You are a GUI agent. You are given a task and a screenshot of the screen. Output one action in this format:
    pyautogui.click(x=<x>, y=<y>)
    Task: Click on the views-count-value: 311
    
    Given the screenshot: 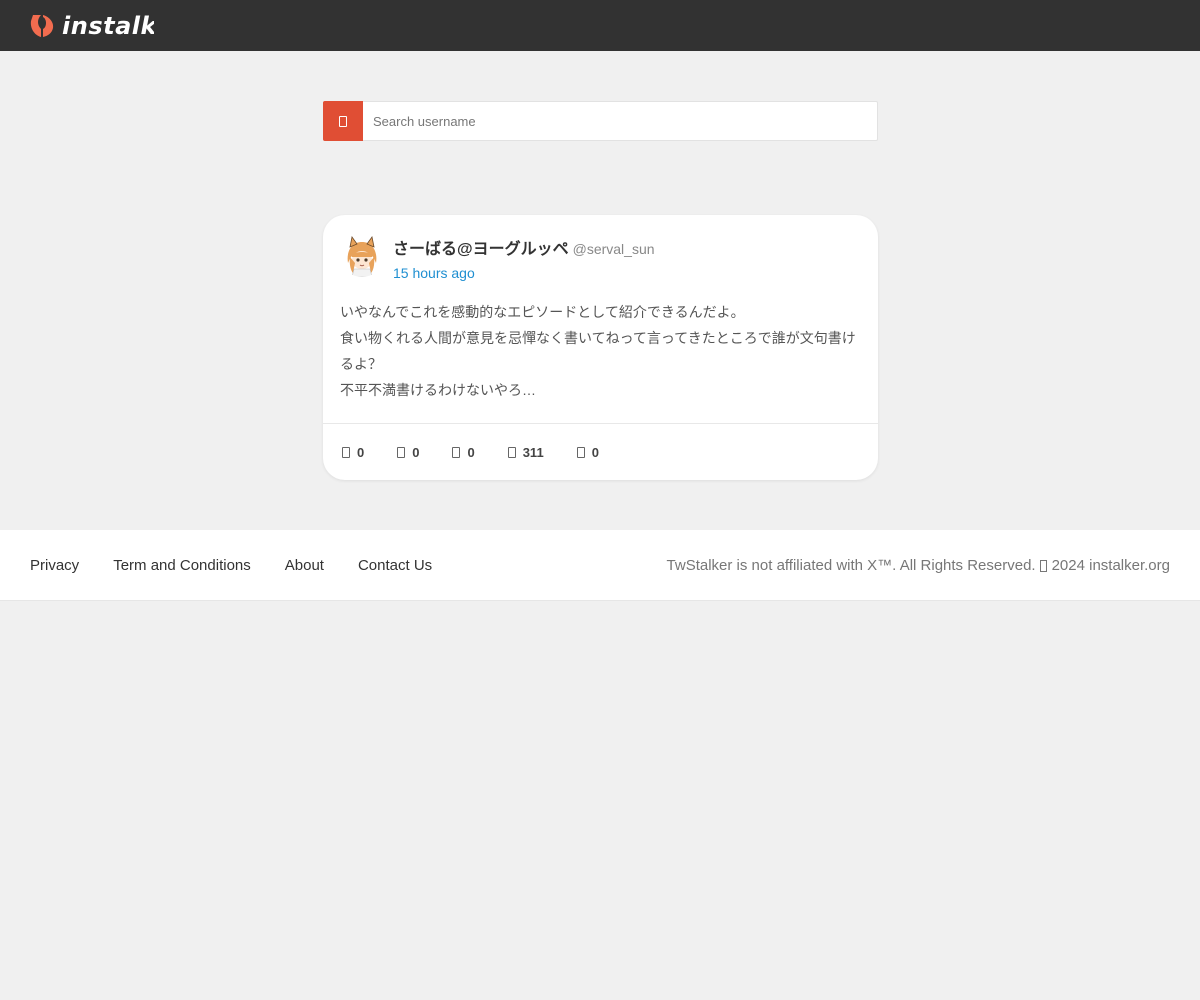 What is the action you would take?
    pyautogui.click(x=533, y=452)
    